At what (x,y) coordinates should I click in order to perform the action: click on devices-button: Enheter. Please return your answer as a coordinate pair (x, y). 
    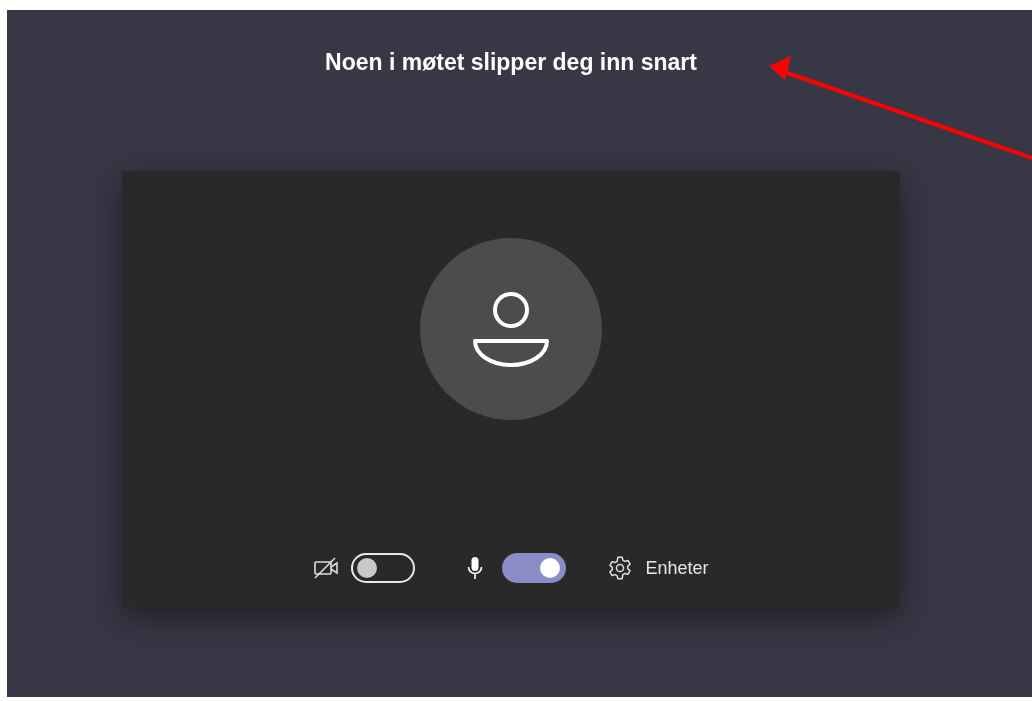
    Looking at the image, I should click on (658, 568).